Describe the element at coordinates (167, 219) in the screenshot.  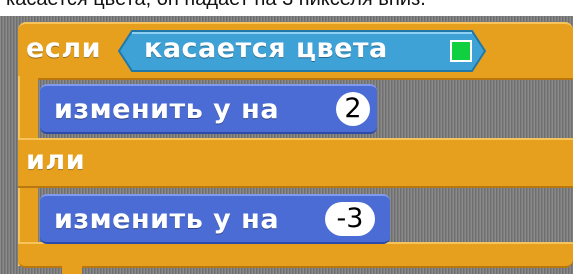
I see `change-y-label-2: изменить у на` at that location.